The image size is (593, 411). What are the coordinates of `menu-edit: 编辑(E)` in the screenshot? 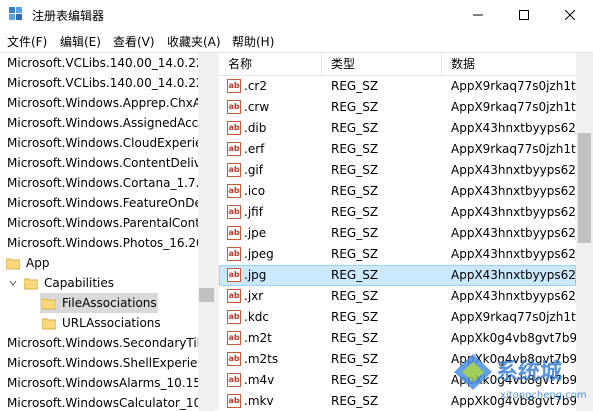 It's located at (80, 41).